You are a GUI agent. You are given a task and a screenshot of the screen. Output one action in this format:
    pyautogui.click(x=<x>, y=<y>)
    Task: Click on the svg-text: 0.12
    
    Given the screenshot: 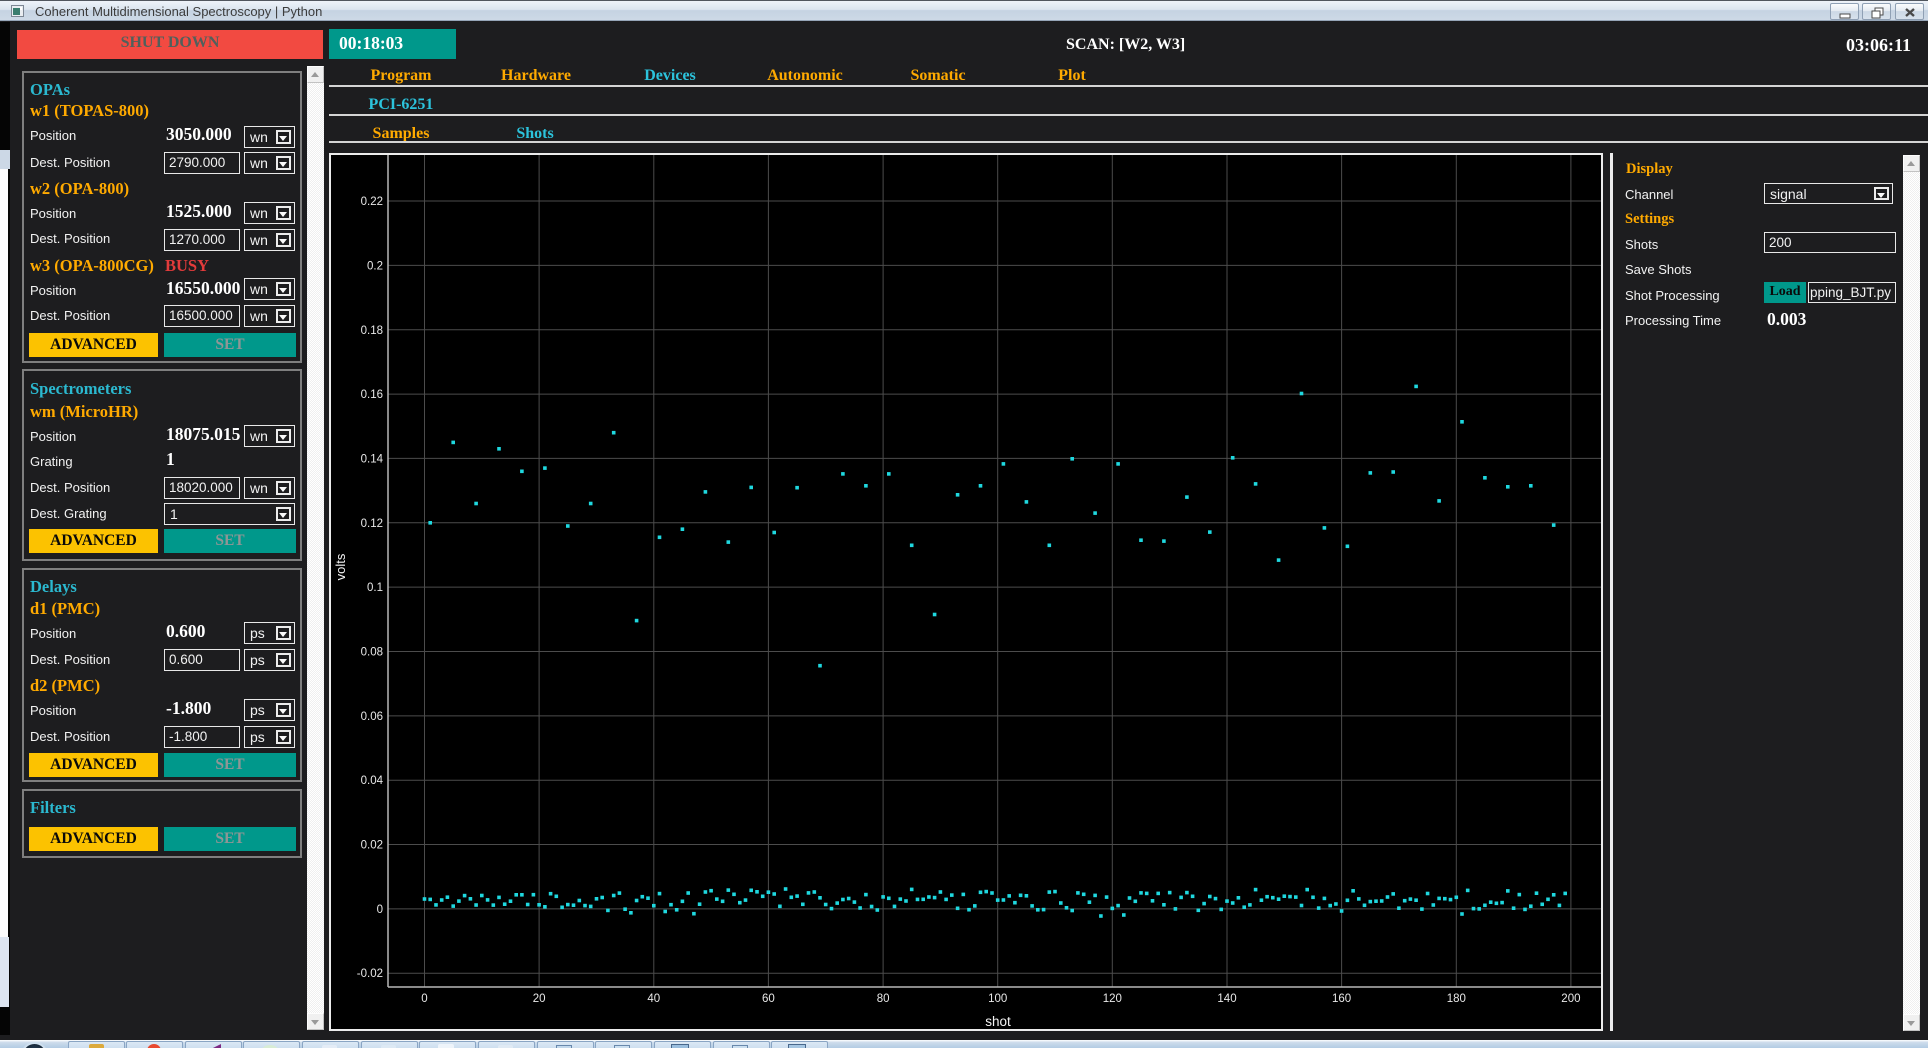 What is the action you would take?
    pyautogui.click(x=372, y=524)
    